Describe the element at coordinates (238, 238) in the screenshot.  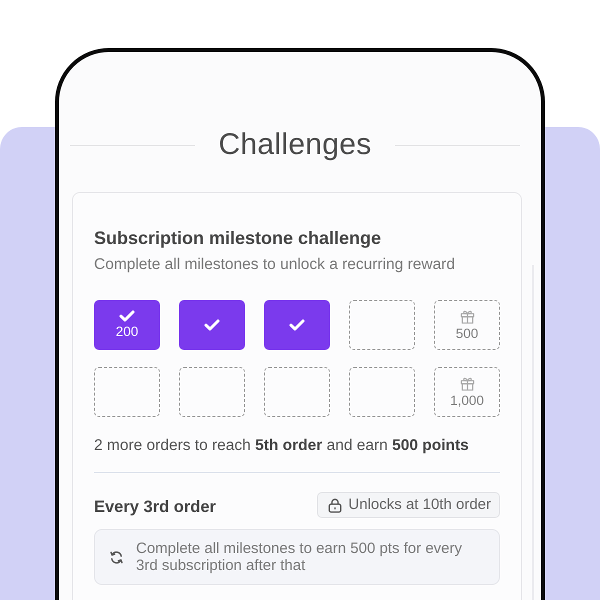
I see `challenge-title: Subscription milestone challenge` at that location.